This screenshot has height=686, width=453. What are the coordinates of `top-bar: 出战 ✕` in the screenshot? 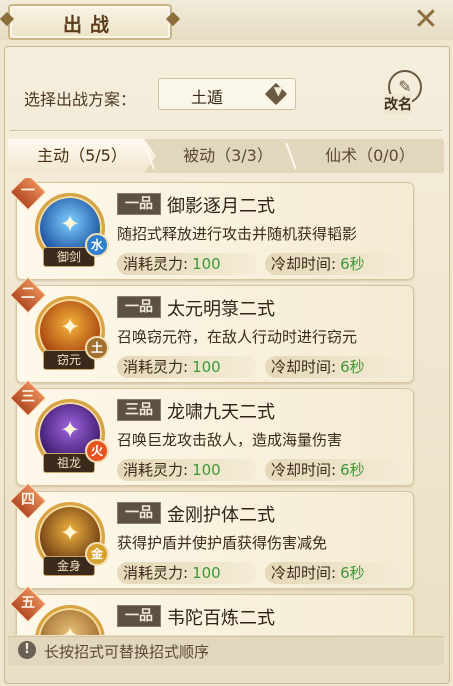 It's located at (226, 20).